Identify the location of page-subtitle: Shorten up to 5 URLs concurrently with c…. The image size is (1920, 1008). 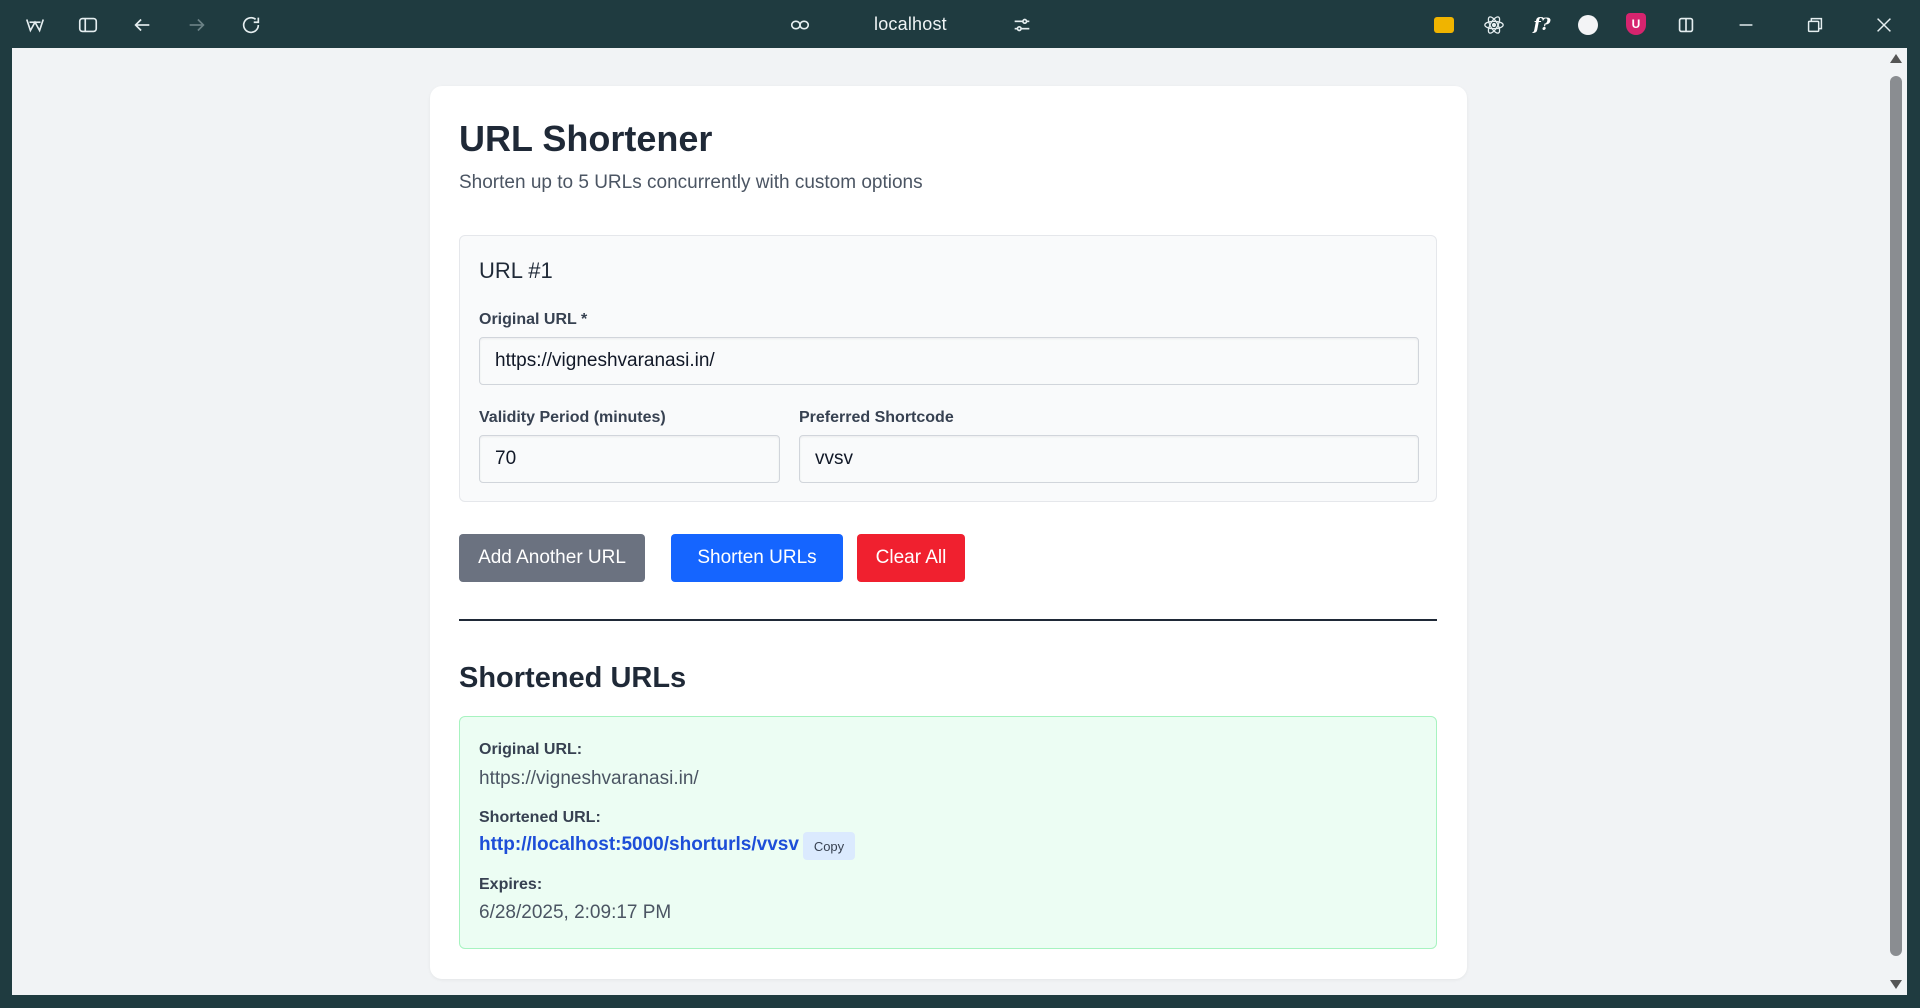
(691, 182).